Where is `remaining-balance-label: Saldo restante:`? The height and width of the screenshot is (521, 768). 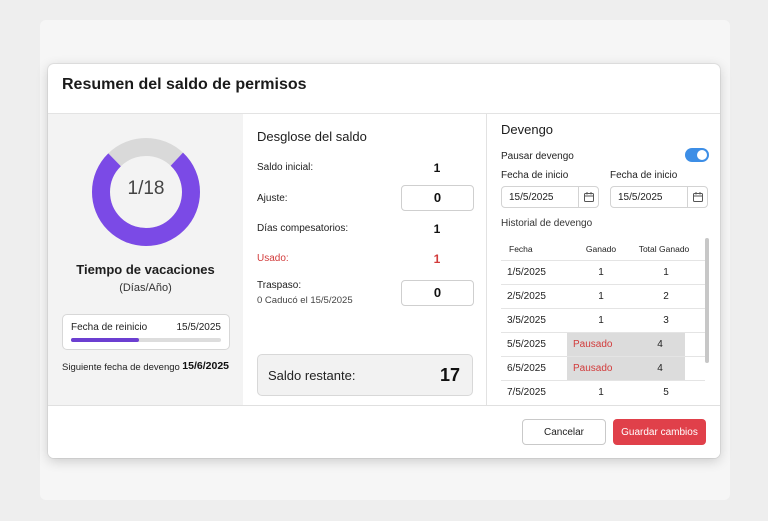 remaining-balance-label: Saldo restante: is located at coordinates (312, 375).